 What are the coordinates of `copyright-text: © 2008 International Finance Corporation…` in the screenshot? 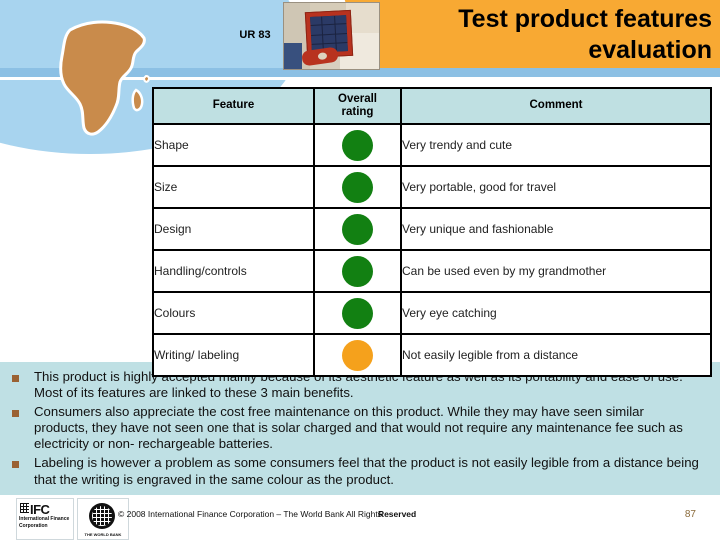 It's located at (250, 514).